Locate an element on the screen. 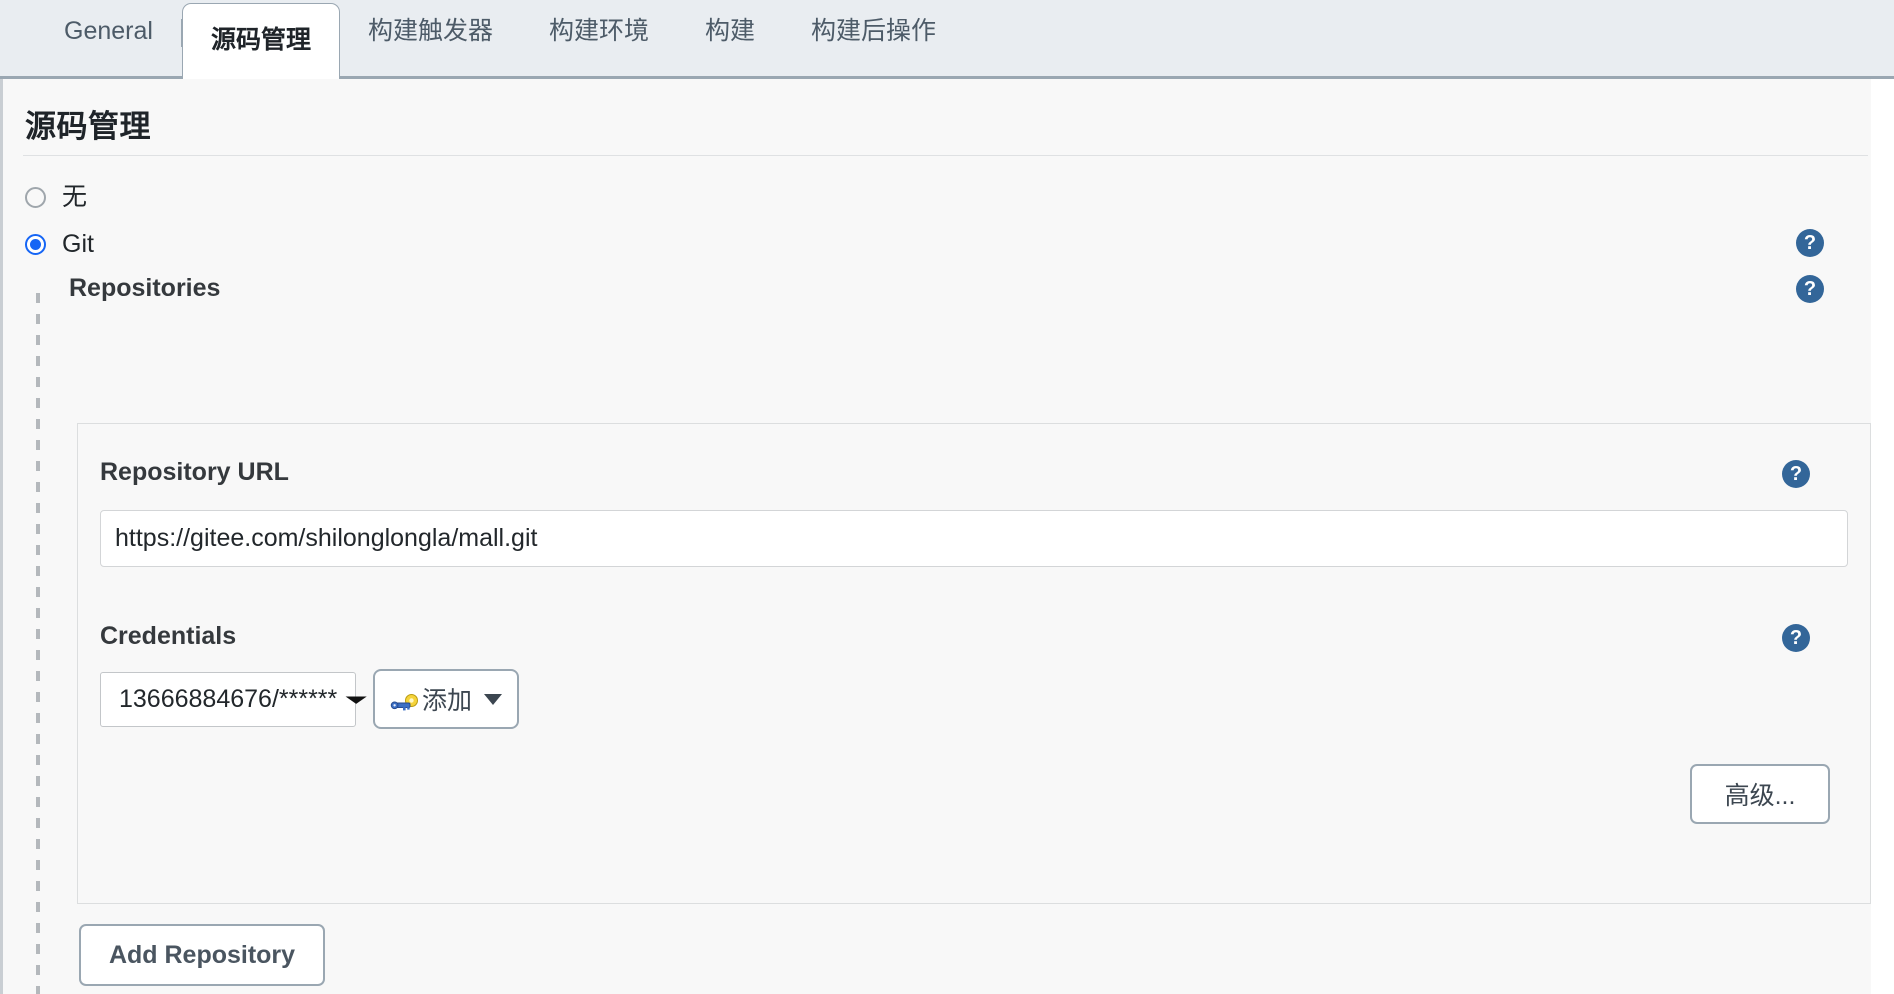  nesting-guide-line is located at coordinates (38, 643).